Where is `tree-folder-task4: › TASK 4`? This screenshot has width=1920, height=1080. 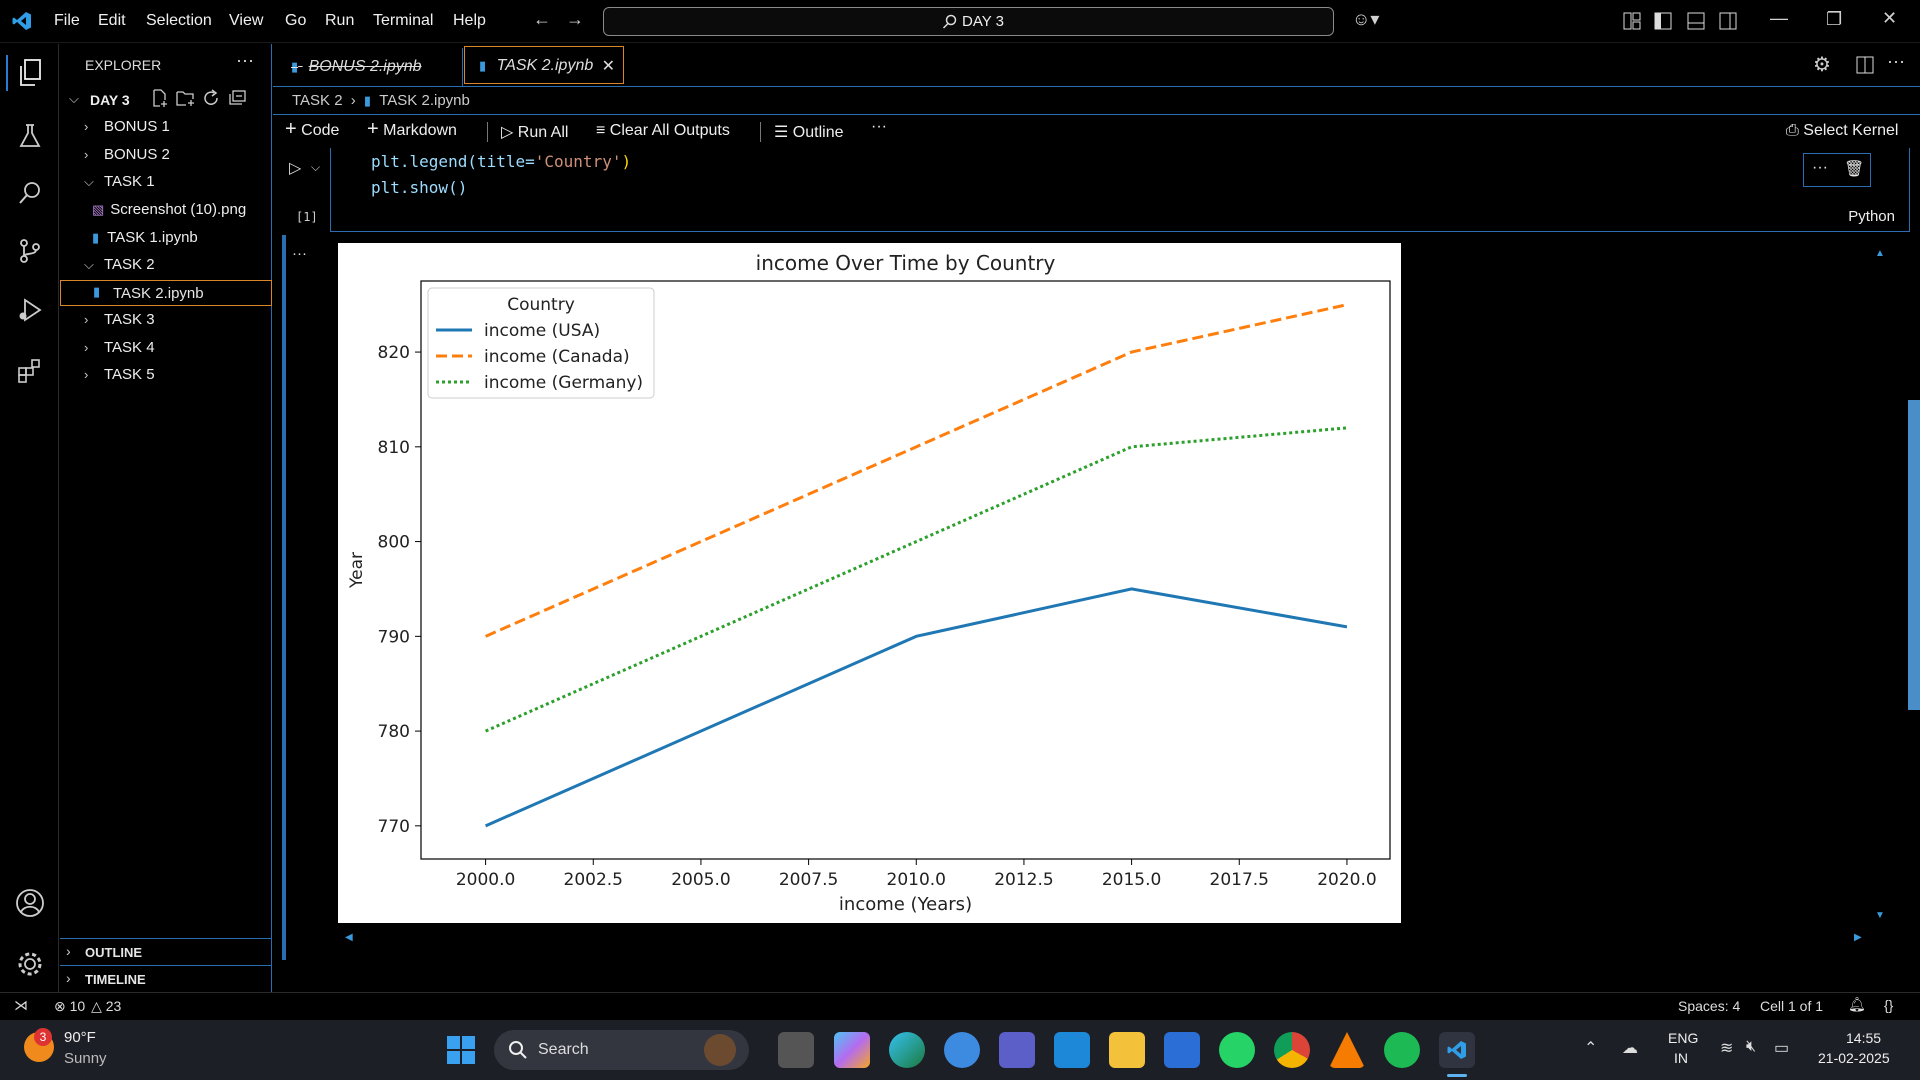
tree-folder-task4: › TASK 4 is located at coordinates (119, 347).